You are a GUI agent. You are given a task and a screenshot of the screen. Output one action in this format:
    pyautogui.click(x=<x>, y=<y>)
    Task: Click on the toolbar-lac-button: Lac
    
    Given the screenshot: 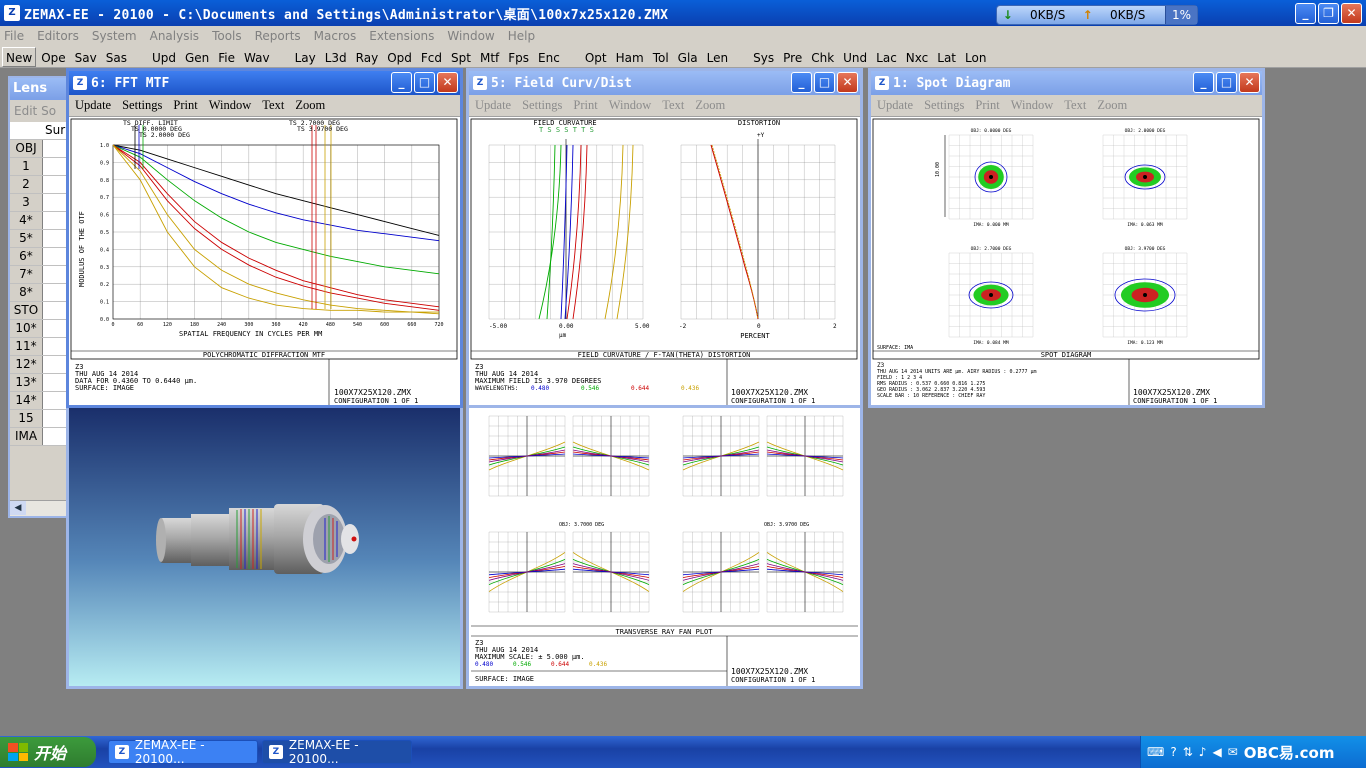 What is the action you would take?
    pyautogui.click(x=886, y=57)
    